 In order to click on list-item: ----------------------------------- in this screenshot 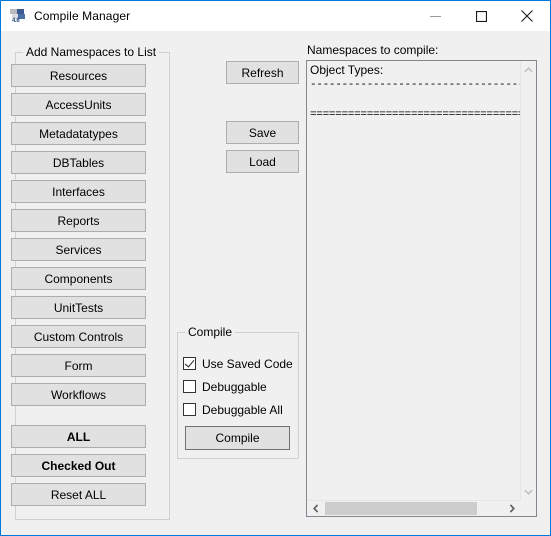, I will do `click(415, 85)`.